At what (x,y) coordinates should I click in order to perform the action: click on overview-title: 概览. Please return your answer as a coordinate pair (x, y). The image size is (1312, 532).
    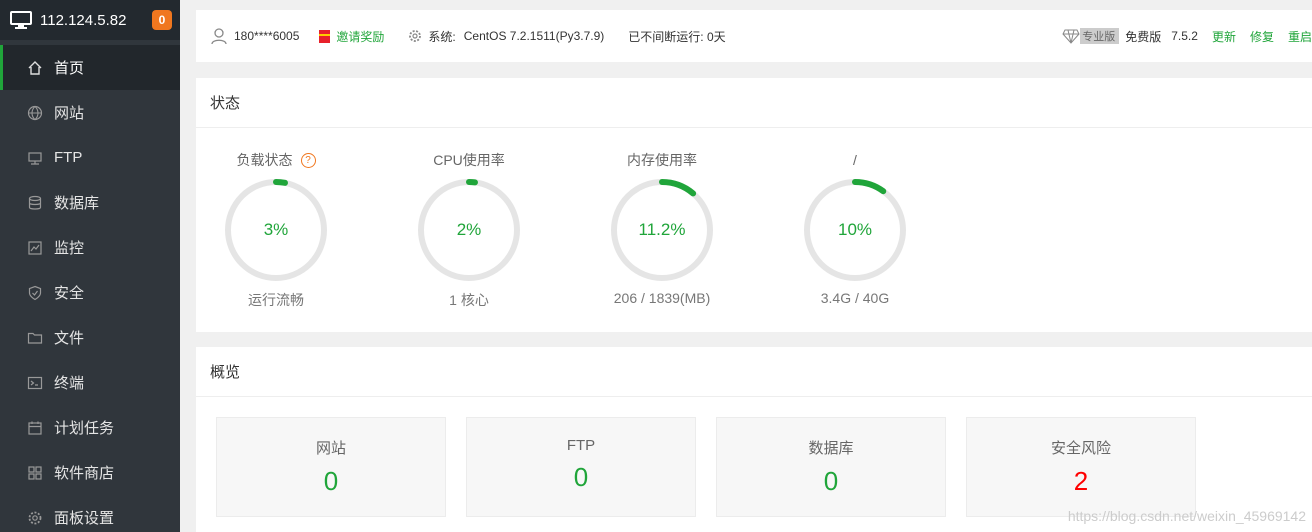
    Looking at the image, I should click on (754, 372).